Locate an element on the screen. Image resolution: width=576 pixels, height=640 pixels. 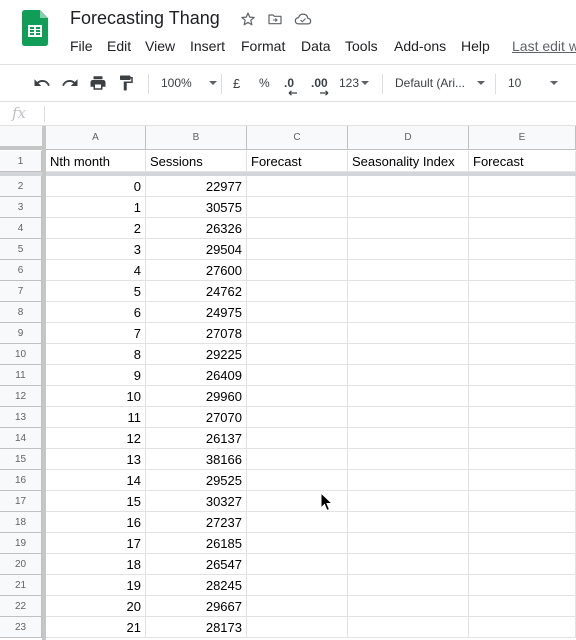
cell-sessions: 24975 is located at coordinates (196, 312).